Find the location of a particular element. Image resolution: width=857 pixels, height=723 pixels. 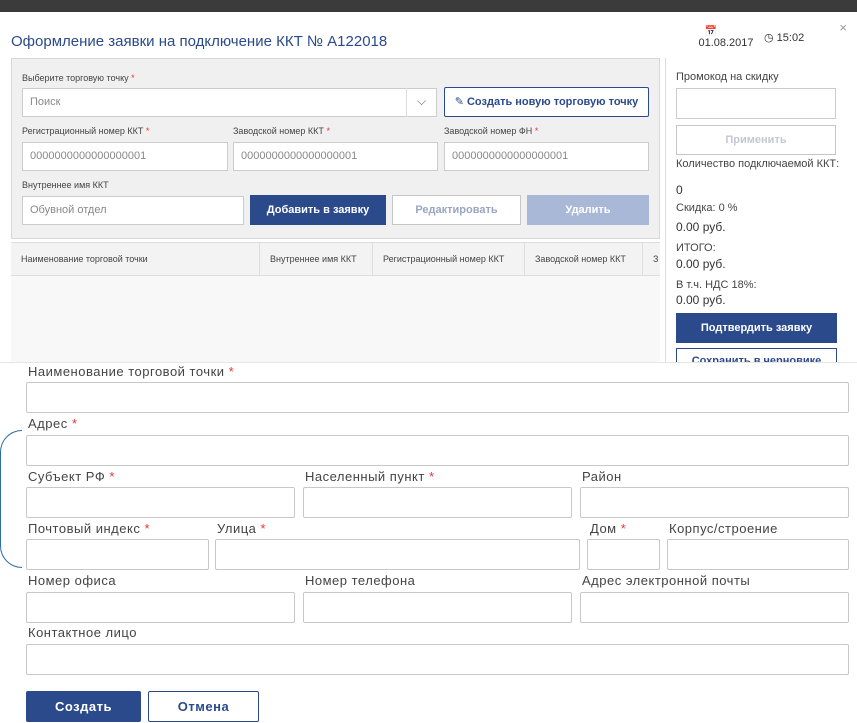

building-label: Корпус/строение is located at coordinates (723, 528).